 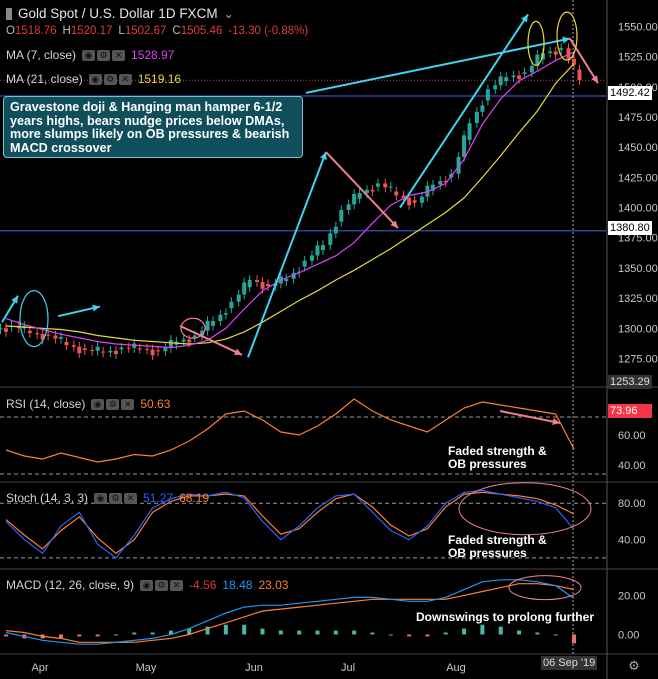 I want to click on price-tick-label: 1550.00, so click(x=638, y=27).